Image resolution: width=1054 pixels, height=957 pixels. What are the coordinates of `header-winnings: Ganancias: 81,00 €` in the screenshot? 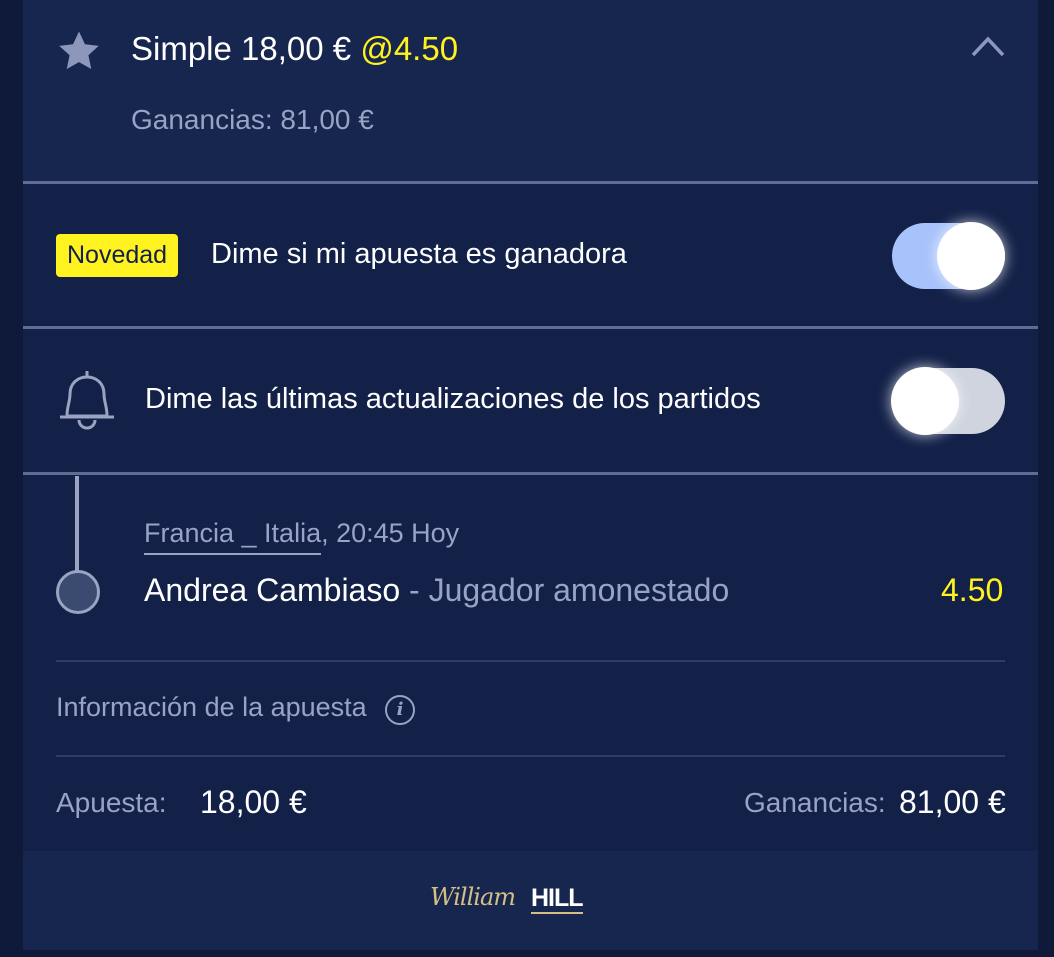 It's located at (252, 119).